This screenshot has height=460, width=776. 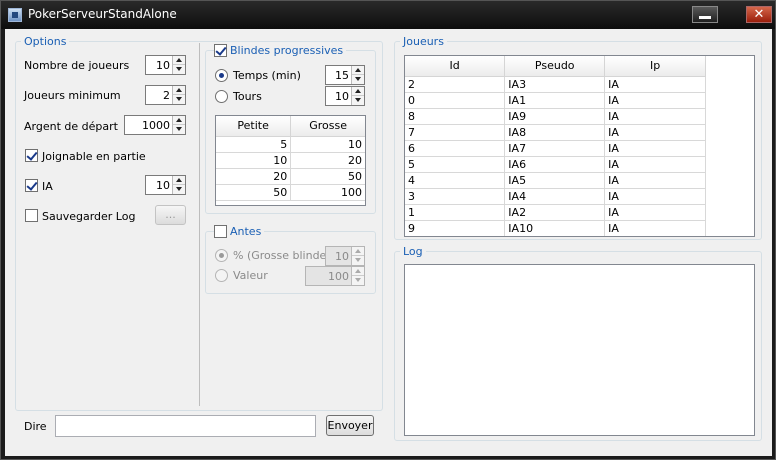 What do you see at coordinates (455, 100) in the screenshot?
I see `table-cell: 0` at bounding box center [455, 100].